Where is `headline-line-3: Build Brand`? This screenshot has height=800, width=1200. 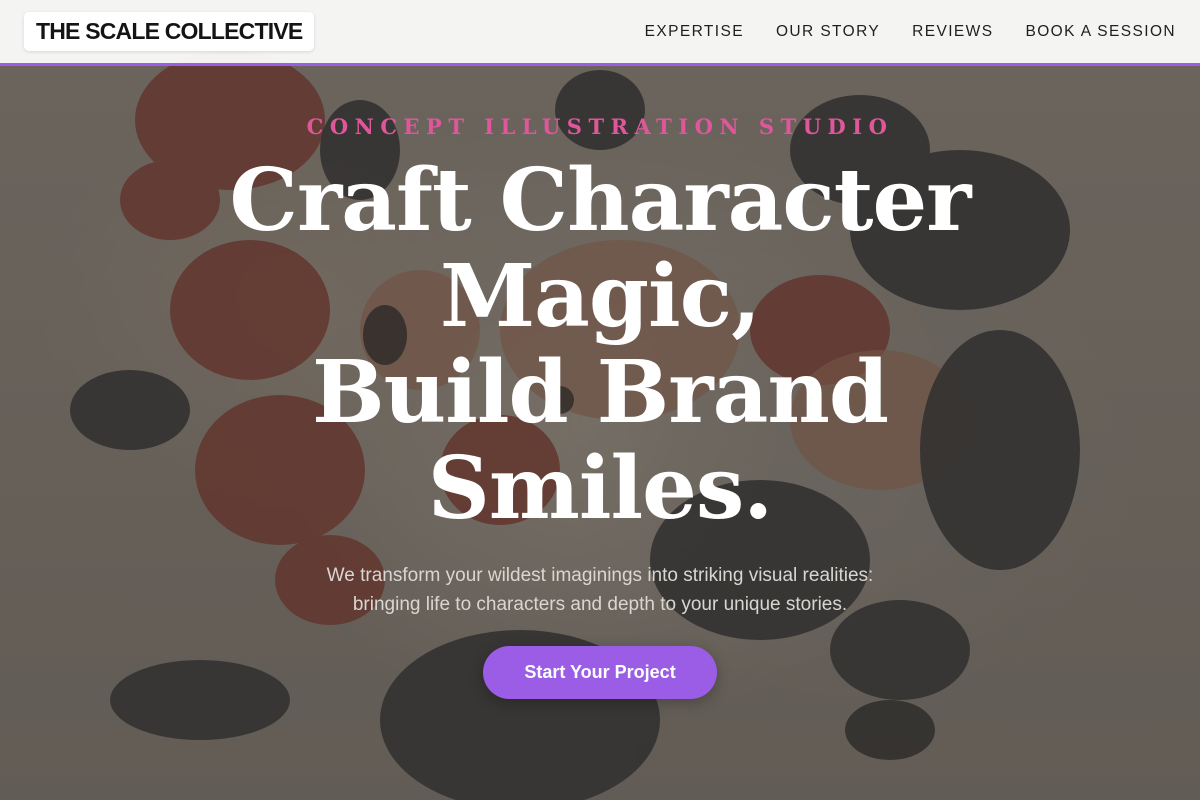 headline-line-3: Build Brand is located at coordinates (600, 392).